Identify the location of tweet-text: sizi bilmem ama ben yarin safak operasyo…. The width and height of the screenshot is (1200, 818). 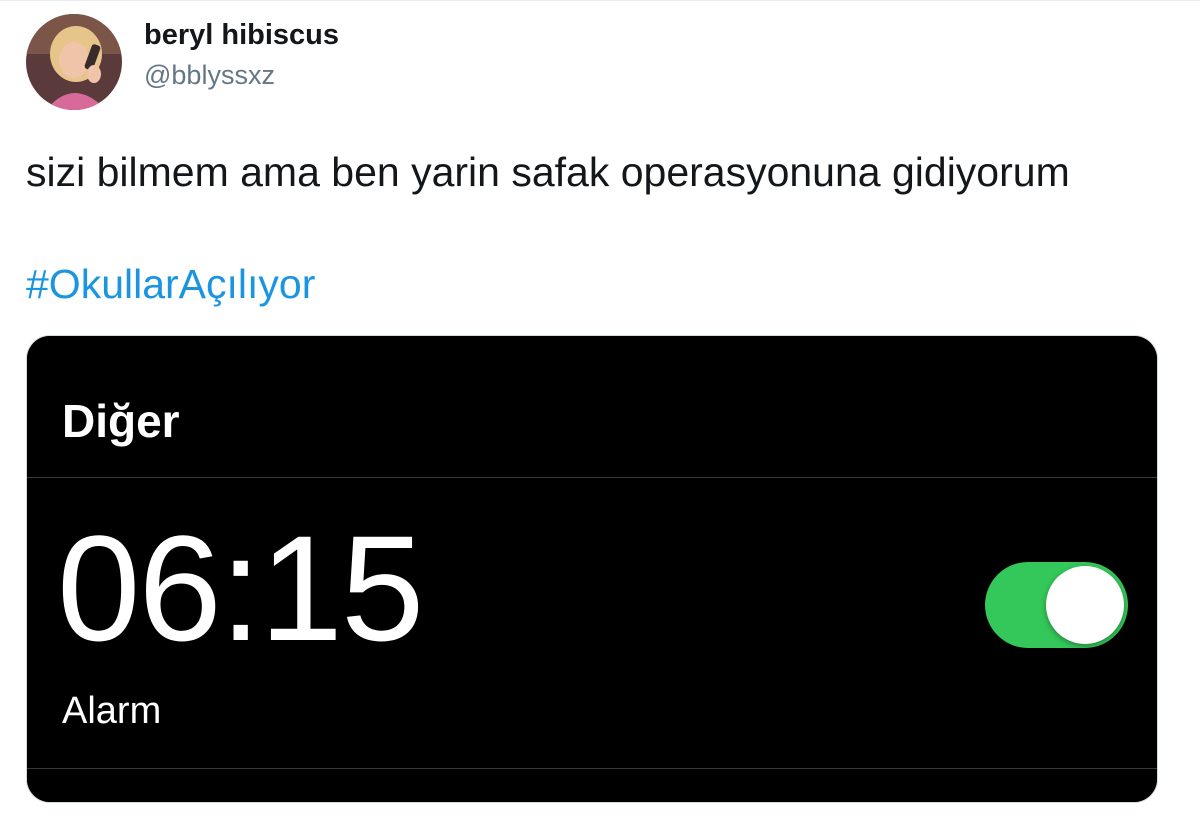
(548, 172).